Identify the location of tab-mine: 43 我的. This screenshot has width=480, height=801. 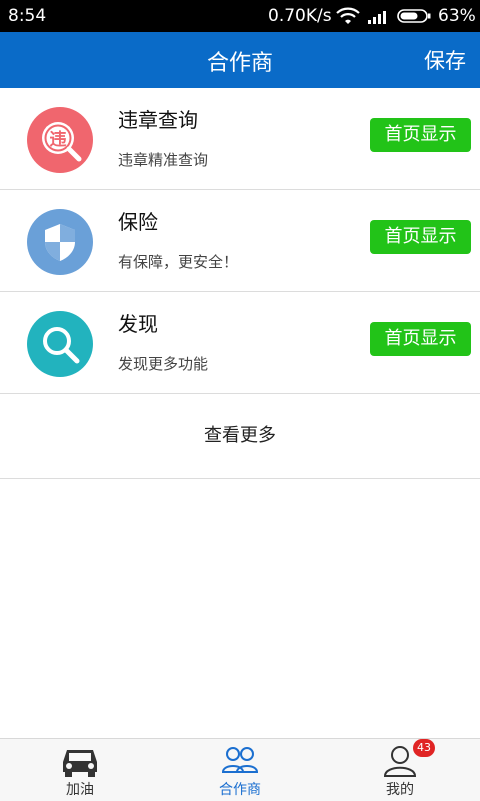
(400, 770).